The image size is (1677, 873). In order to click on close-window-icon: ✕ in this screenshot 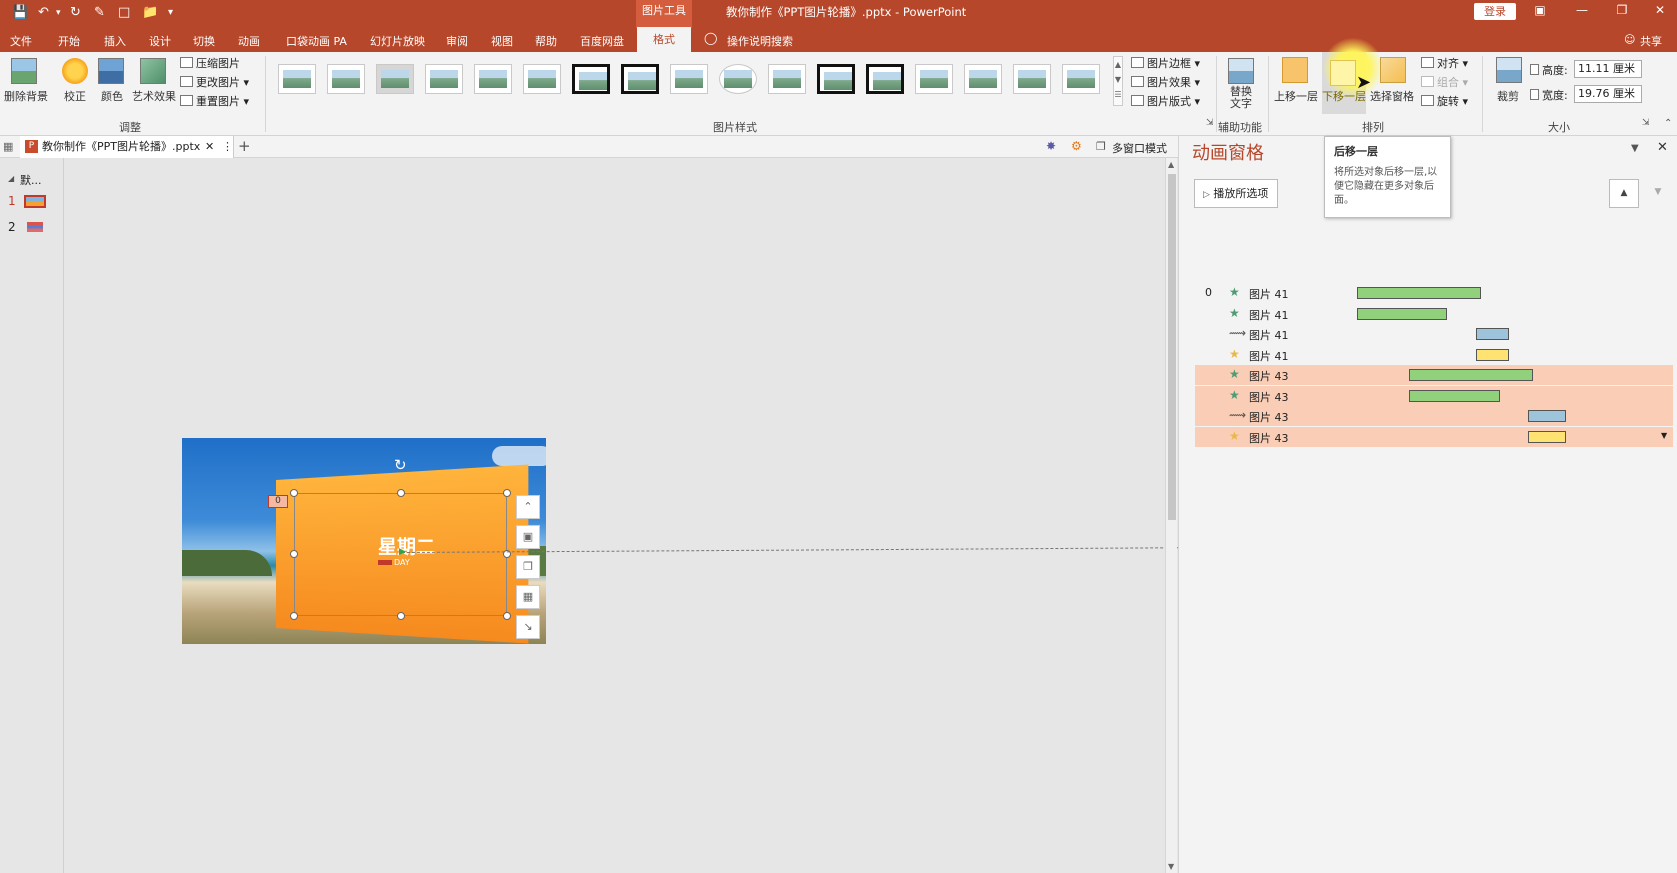, I will do `click(1660, 10)`.